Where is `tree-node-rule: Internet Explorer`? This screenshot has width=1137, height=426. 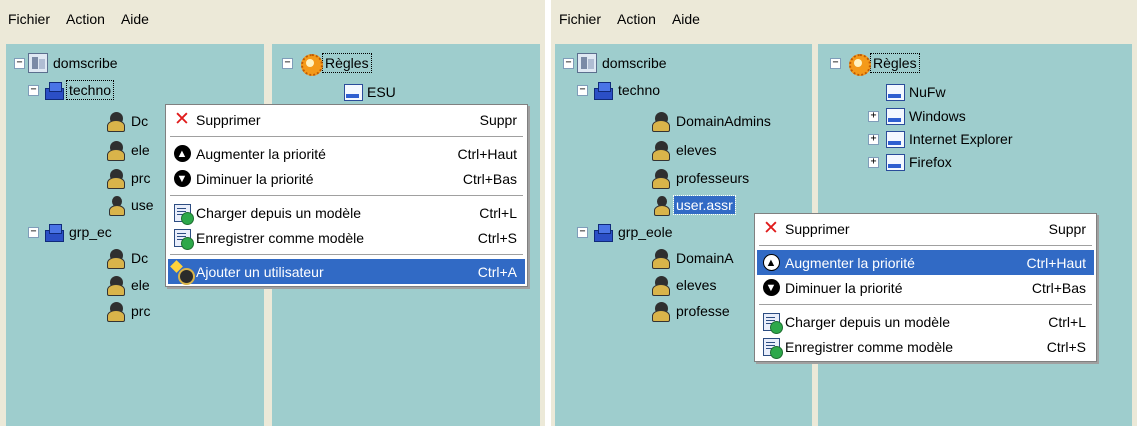 tree-node-rule: Internet Explorer is located at coordinates (949, 139).